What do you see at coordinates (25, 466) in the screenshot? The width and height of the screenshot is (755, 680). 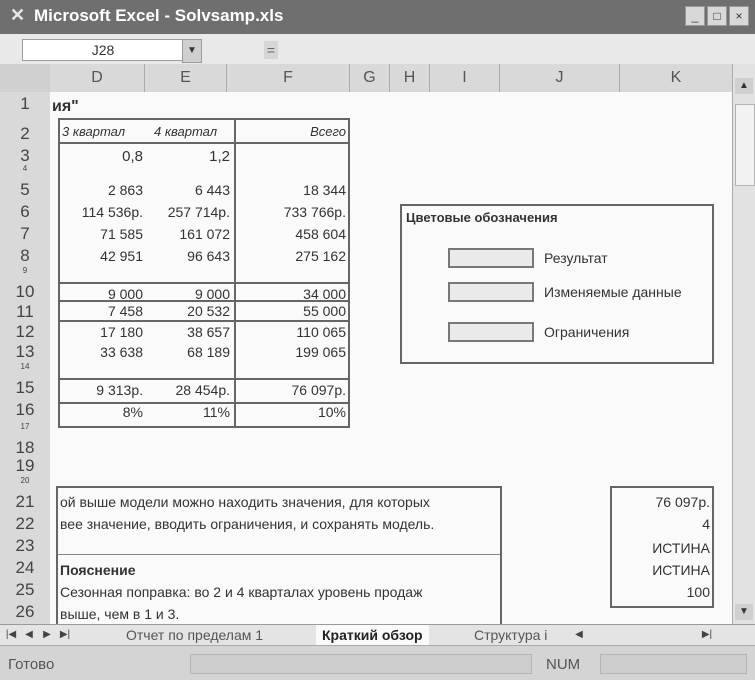 I see `row-header-19: 19` at bounding box center [25, 466].